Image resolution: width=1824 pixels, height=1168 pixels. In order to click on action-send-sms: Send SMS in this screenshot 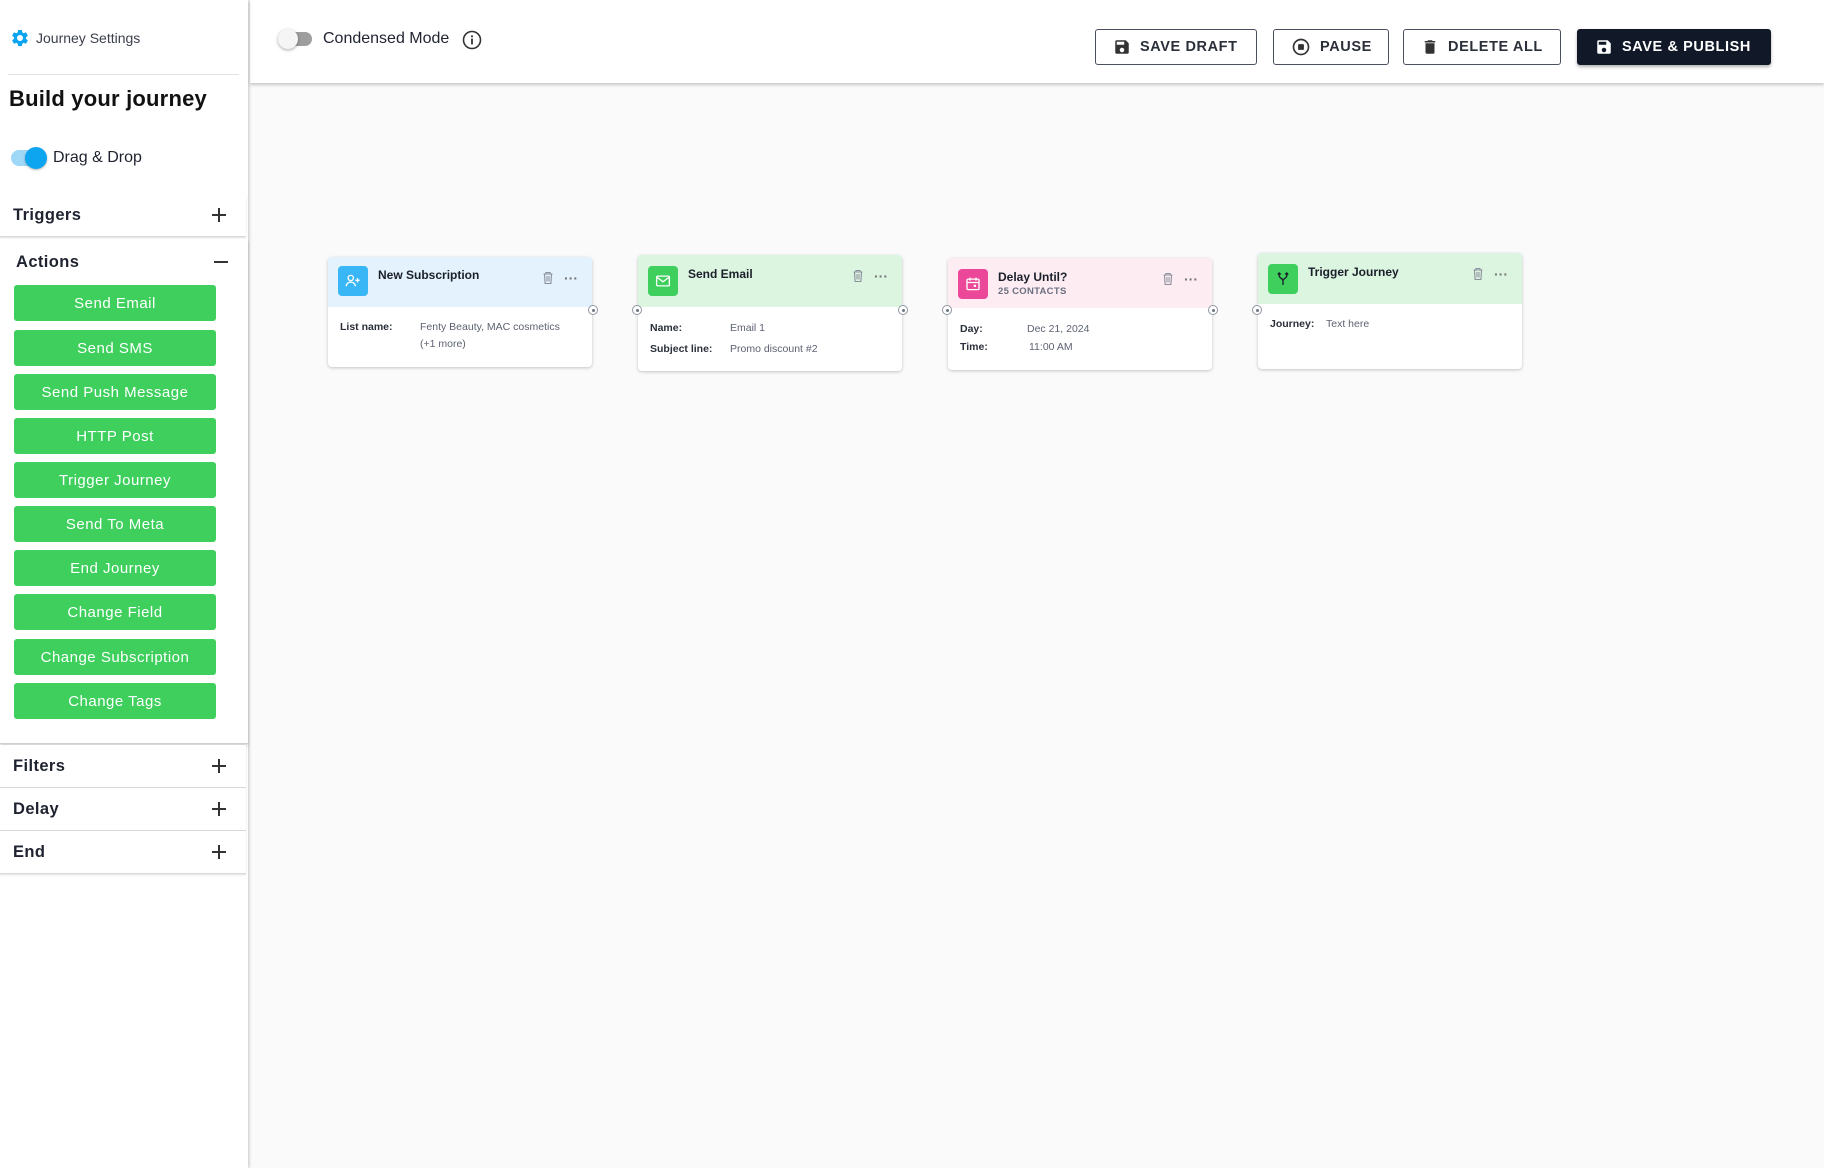, I will do `click(115, 348)`.